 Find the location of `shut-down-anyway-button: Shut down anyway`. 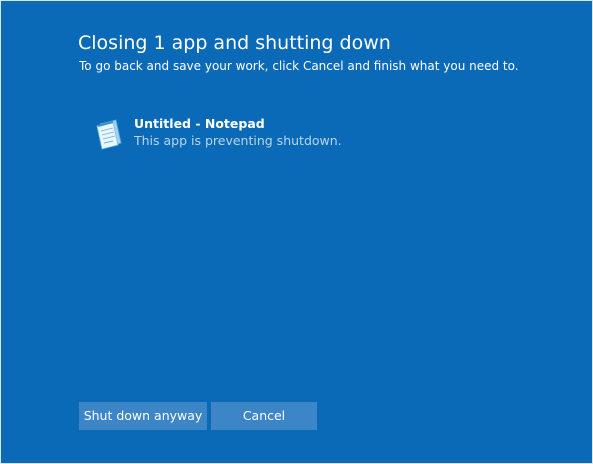

shut-down-anyway-button: Shut down anyway is located at coordinates (143, 416).